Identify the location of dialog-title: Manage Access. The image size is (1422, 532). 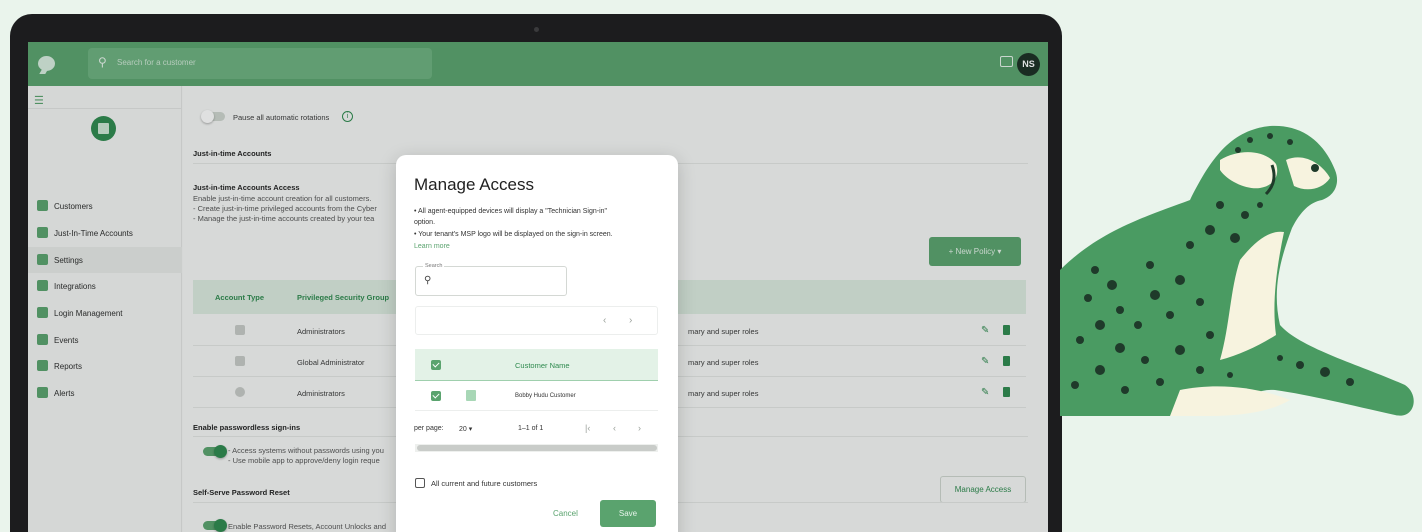
(474, 184).